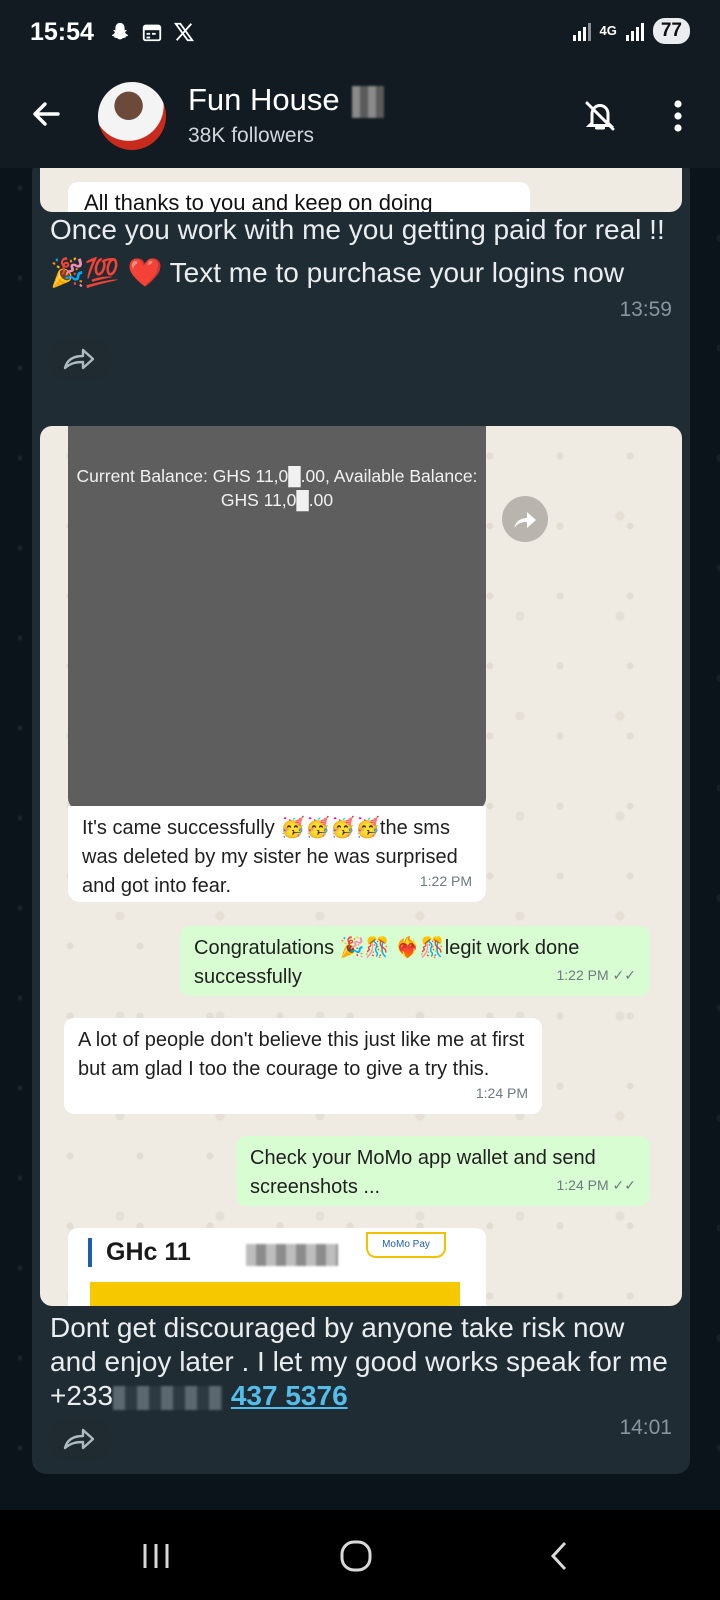  I want to click on arrow-left-icon, so click(46, 114).